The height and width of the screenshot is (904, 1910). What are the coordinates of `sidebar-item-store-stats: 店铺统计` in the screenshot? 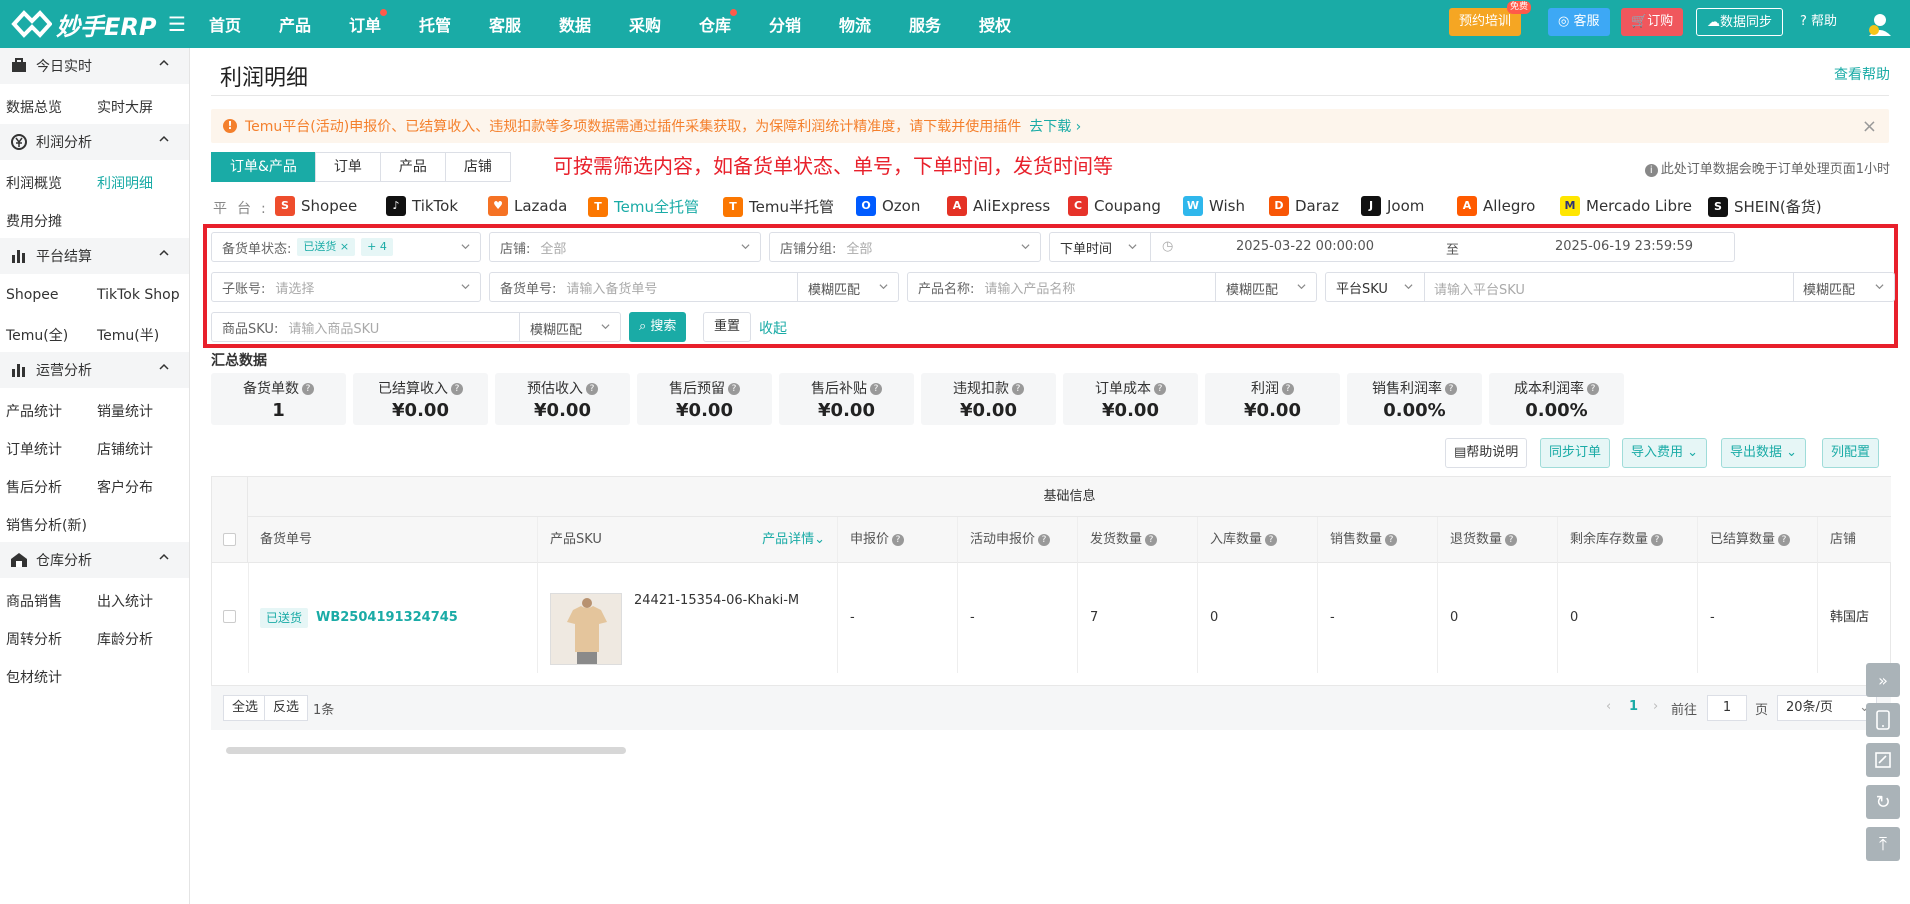 It's located at (125, 449).